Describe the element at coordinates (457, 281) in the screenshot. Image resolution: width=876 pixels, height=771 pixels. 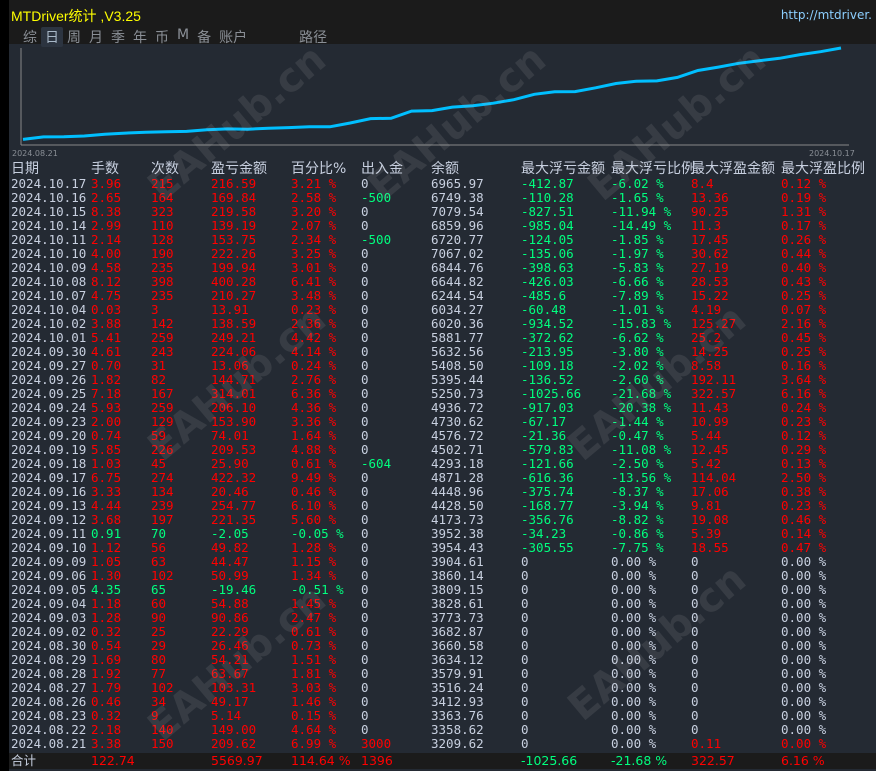
I see `cell-balance: 6644.82` at that location.